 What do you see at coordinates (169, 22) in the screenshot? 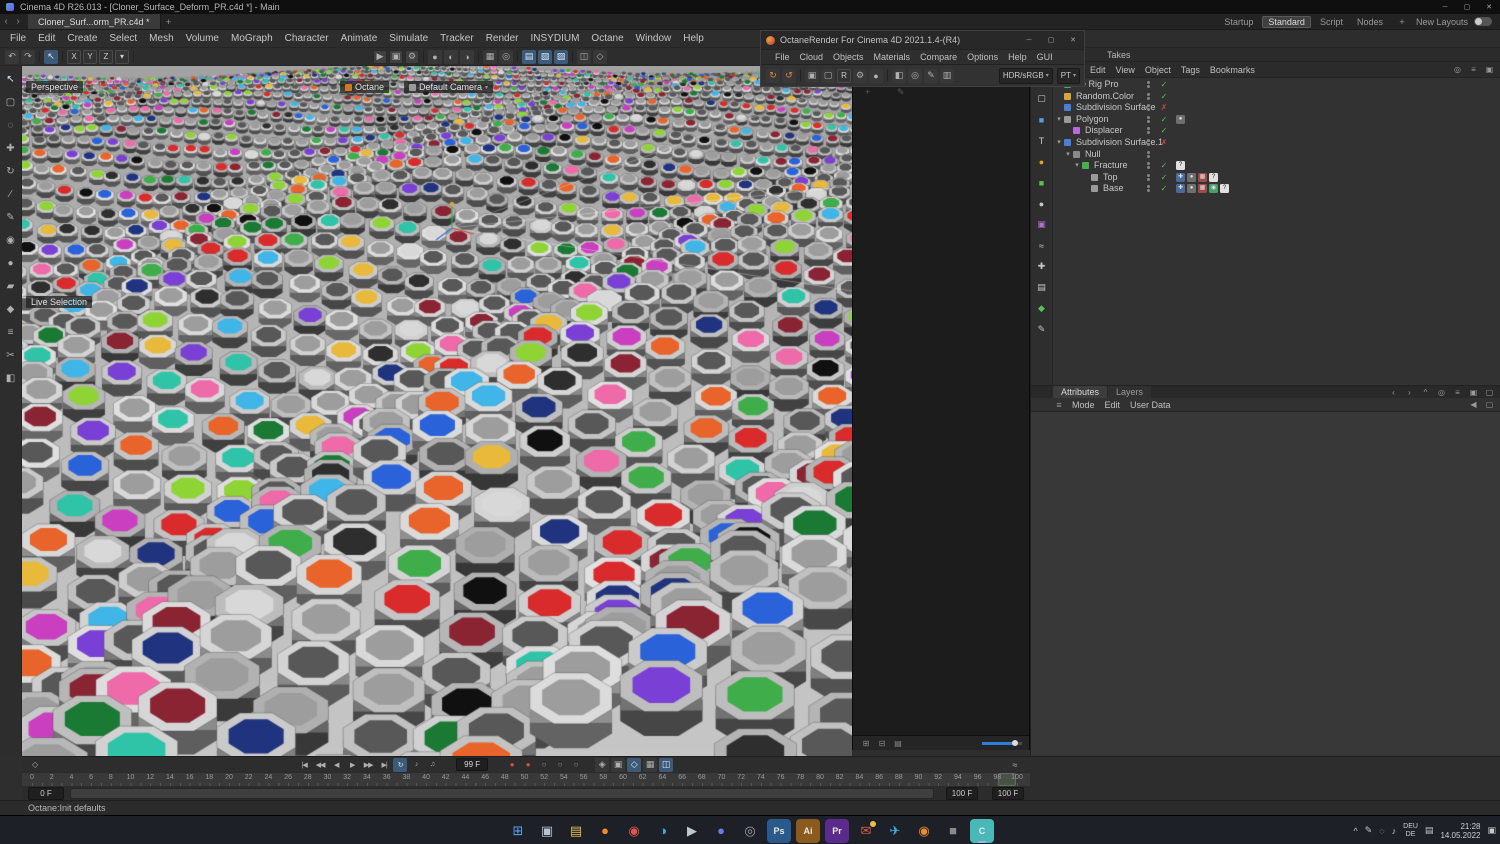
I see `add-document-button: +` at bounding box center [169, 22].